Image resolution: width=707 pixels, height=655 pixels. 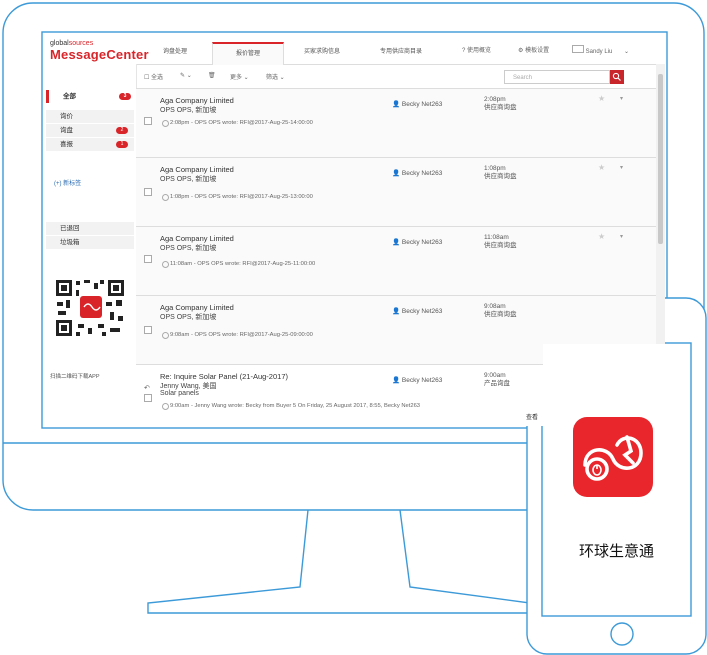 What do you see at coordinates (497, 383) in the screenshot?
I see `message-type: 产品询盘` at bounding box center [497, 383].